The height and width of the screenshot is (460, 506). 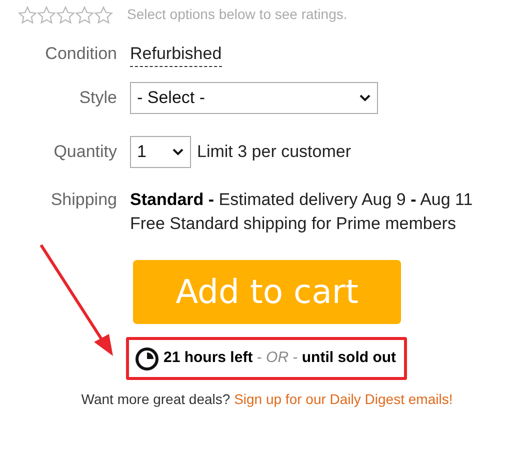 I want to click on footer-text: Want more great deals? Sign up for our Daily Digest emails!, so click(x=267, y=399).